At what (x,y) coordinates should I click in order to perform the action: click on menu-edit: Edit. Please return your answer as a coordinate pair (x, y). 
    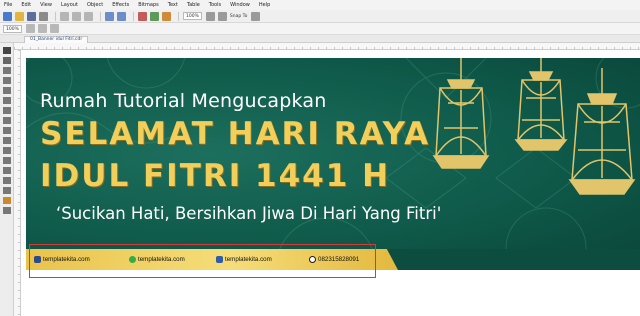
    Looking at the image, I should click on (26, 5).